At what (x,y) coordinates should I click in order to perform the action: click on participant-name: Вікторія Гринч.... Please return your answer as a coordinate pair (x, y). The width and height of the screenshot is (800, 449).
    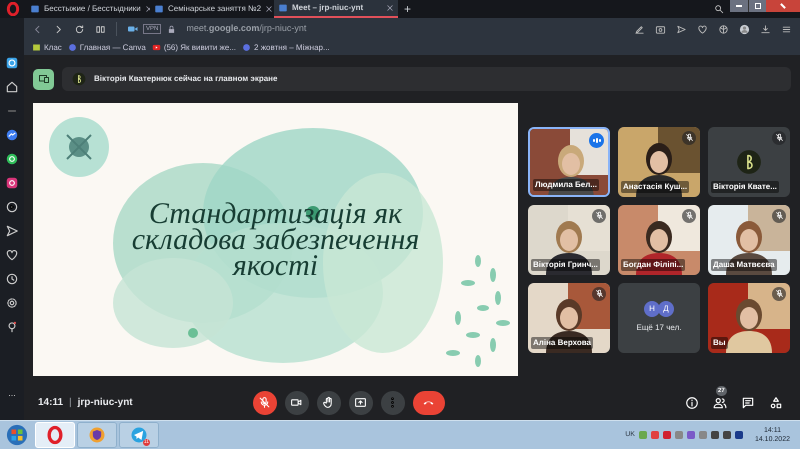
    Looking at the image, I should click on (565, 264).